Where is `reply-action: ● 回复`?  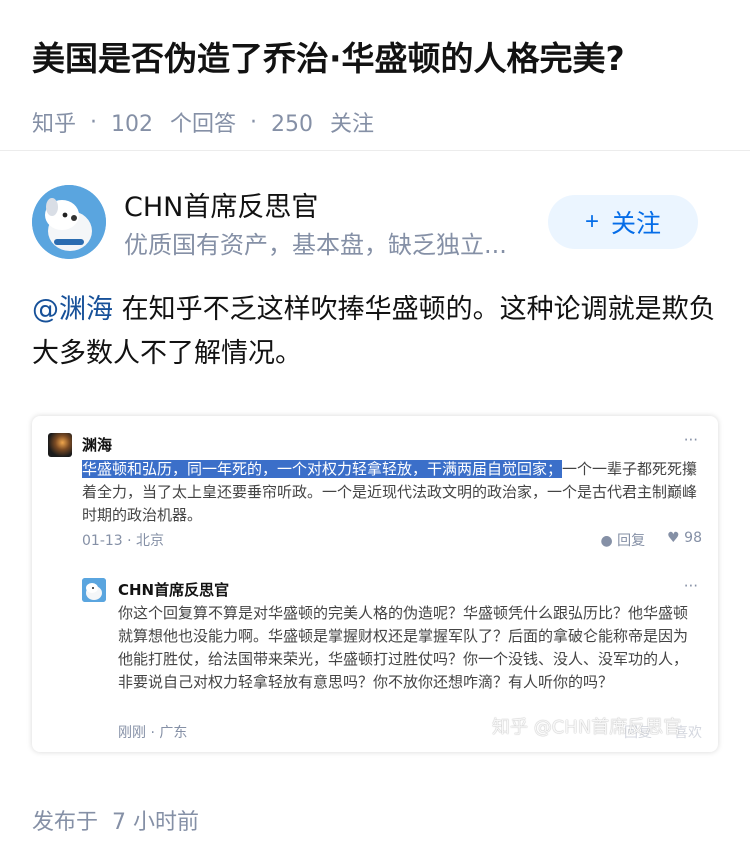 reply-action: ● 回复 is located at coordinates (623, 541).